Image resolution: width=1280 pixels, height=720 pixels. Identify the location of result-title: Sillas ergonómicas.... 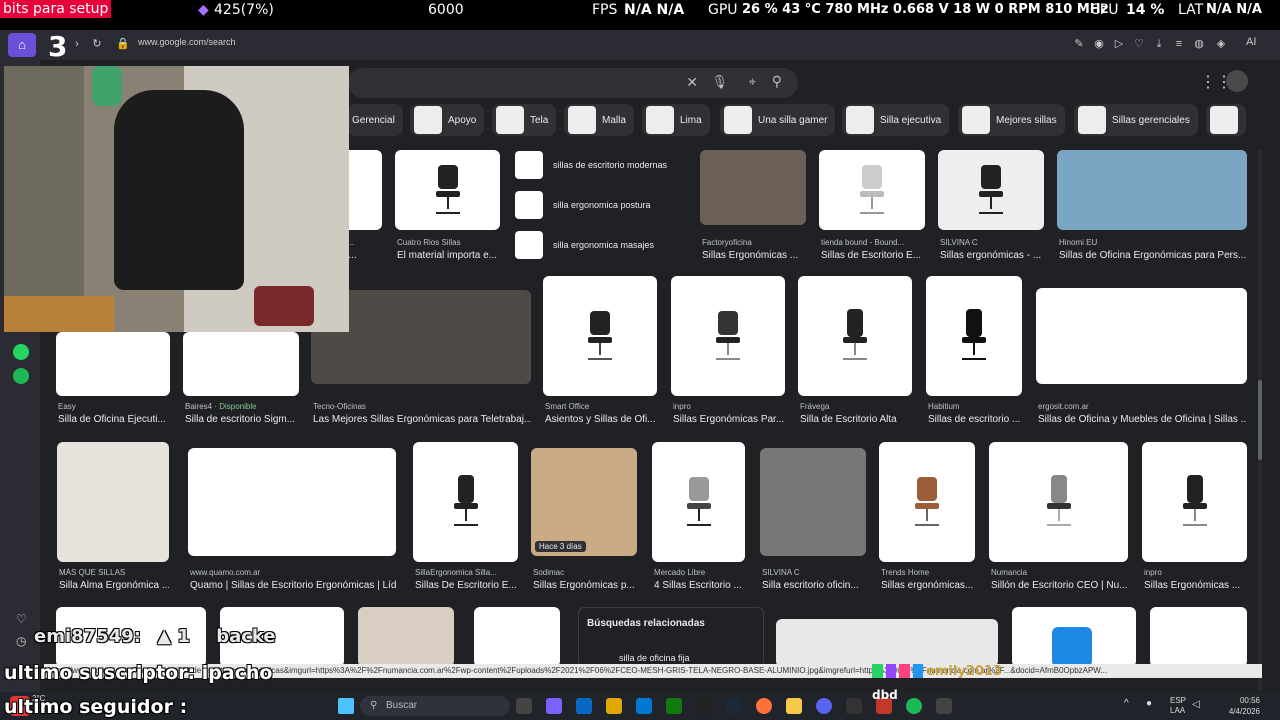
(928, 585).